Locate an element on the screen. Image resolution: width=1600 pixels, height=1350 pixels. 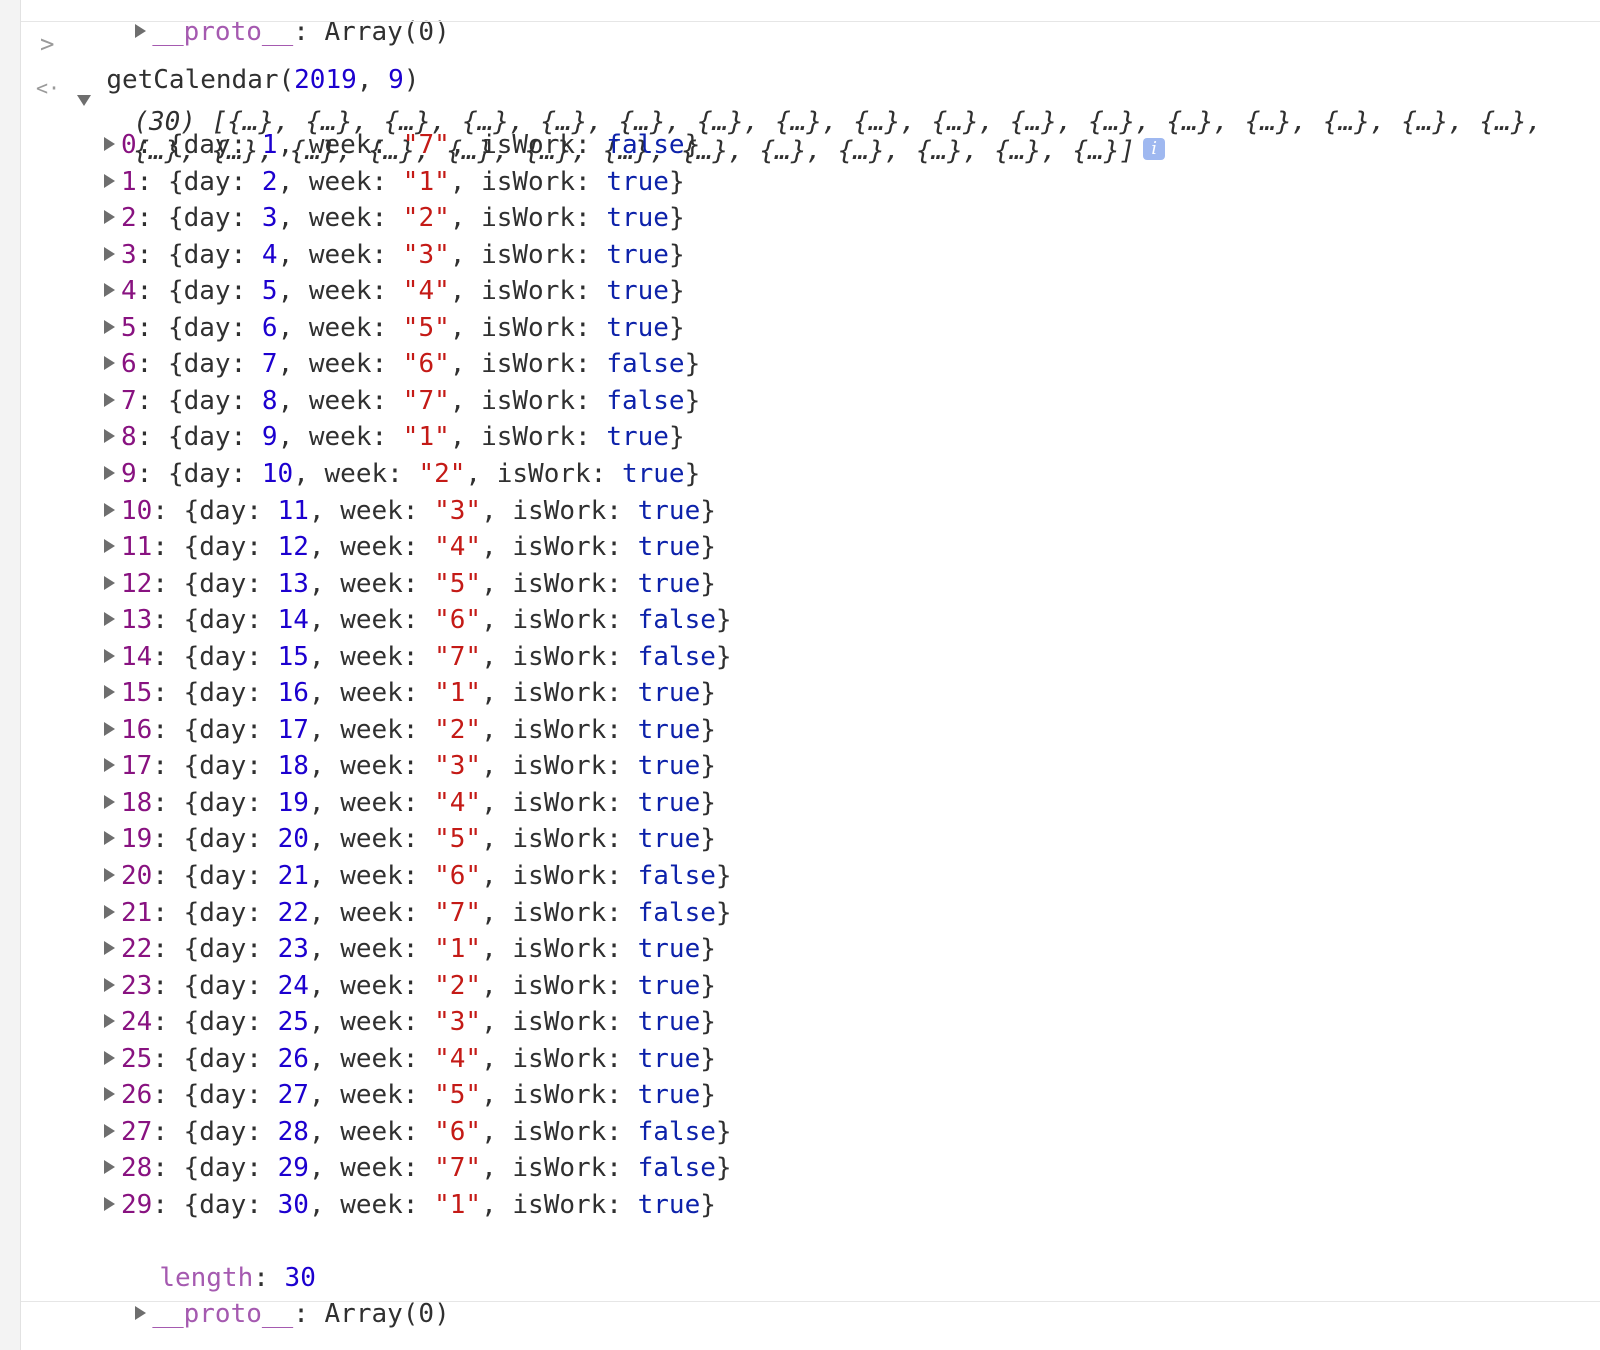
day-value: 30 is located at coordinates (293, 1205).